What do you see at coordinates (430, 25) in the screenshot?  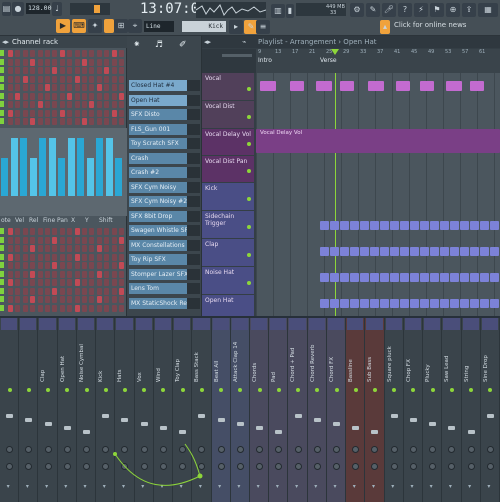 I see `online-news-link: Click for online news` at bounding box center [430, 25].